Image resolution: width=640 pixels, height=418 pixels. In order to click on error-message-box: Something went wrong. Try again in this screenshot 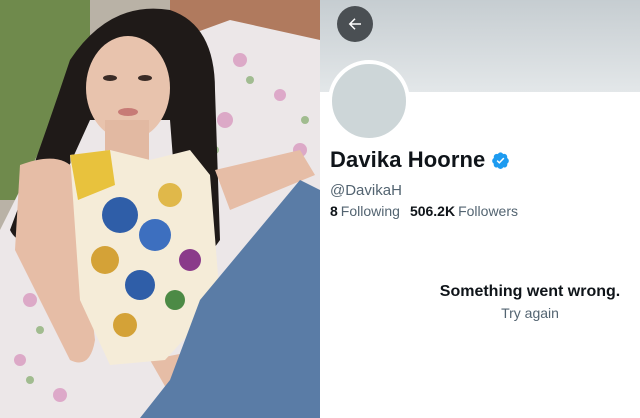, I will do `click(530, 303)`.